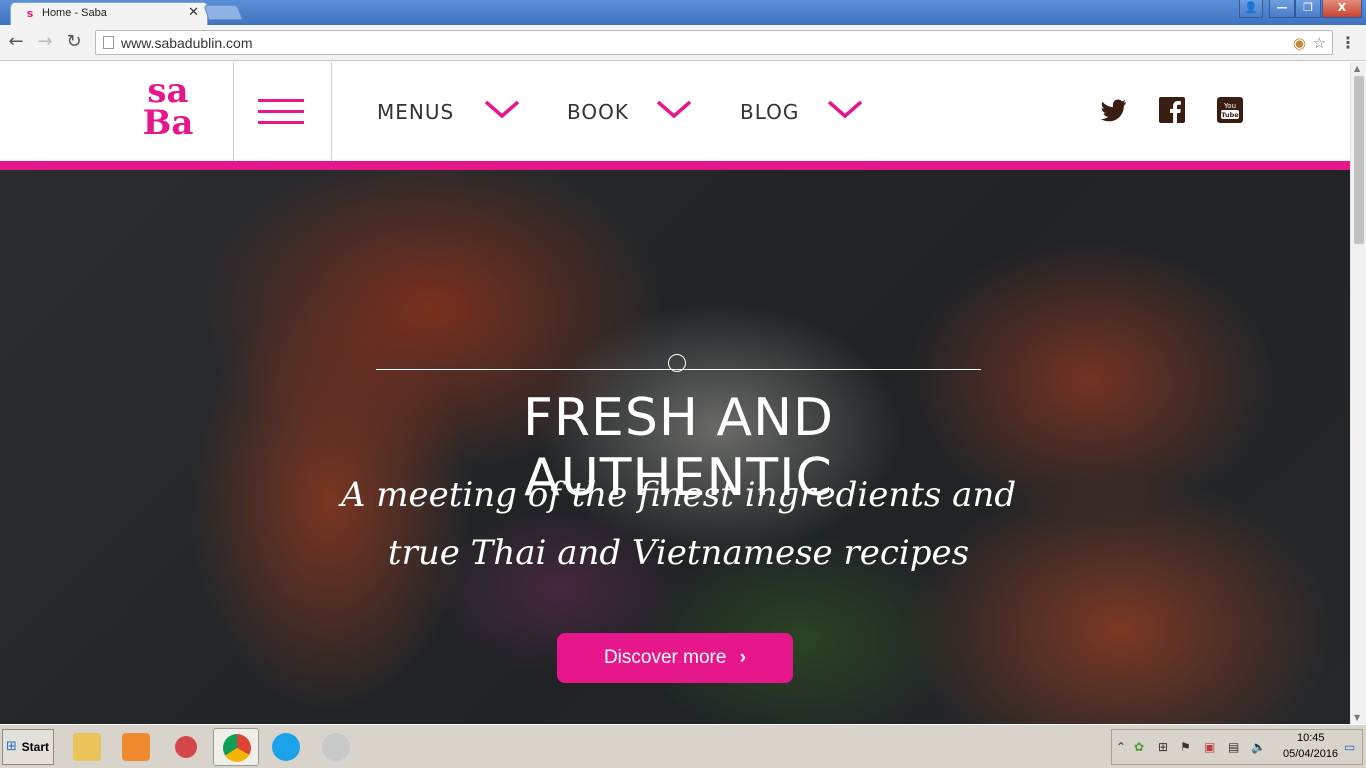  Describe the element at coordinates (1172, 110) in the screenshot. I see `facebook-icon` at that location.